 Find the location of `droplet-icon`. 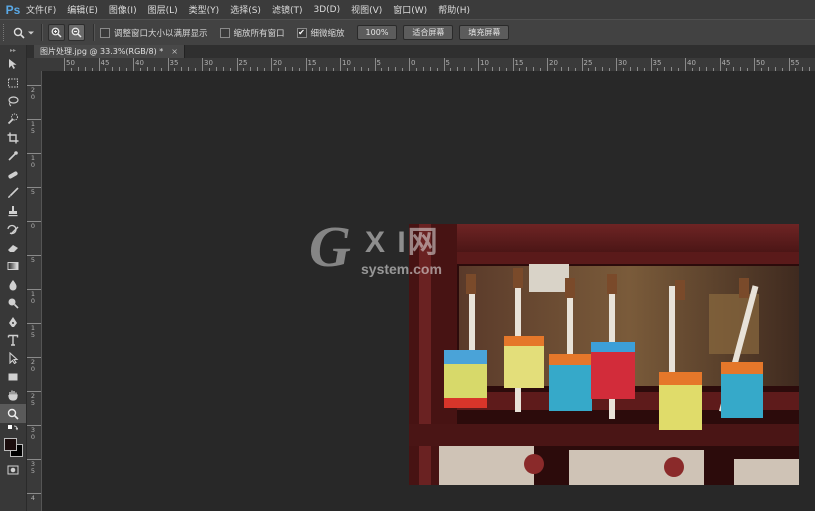

droplet-icon is located at coordinates (13, 285).